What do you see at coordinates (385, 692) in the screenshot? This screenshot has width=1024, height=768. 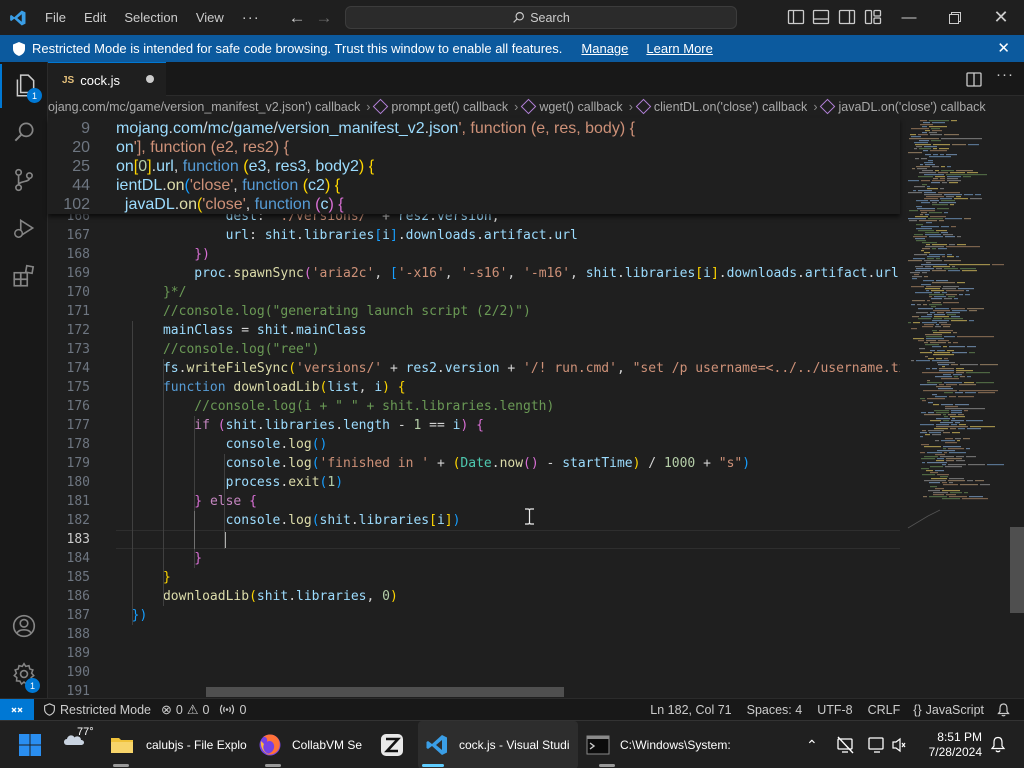 I see `horizontal-scroll-thumb` at bounding box center [385, 692].